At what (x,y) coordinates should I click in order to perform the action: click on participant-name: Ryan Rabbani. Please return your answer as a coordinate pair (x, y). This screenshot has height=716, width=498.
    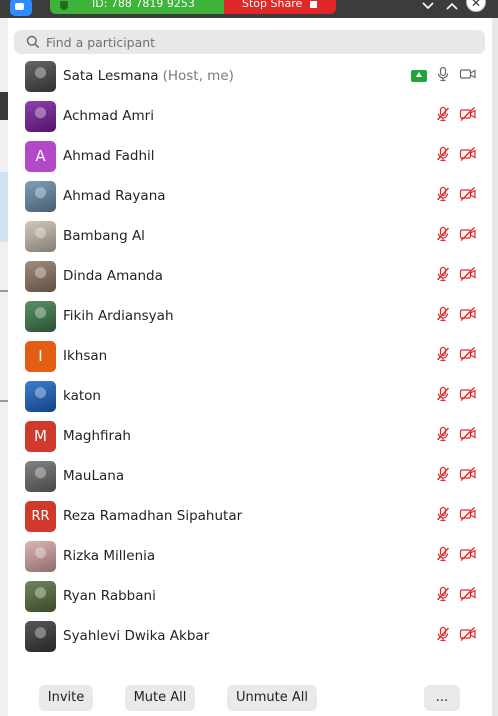
    Looking at the image, I should click on (109, 596).